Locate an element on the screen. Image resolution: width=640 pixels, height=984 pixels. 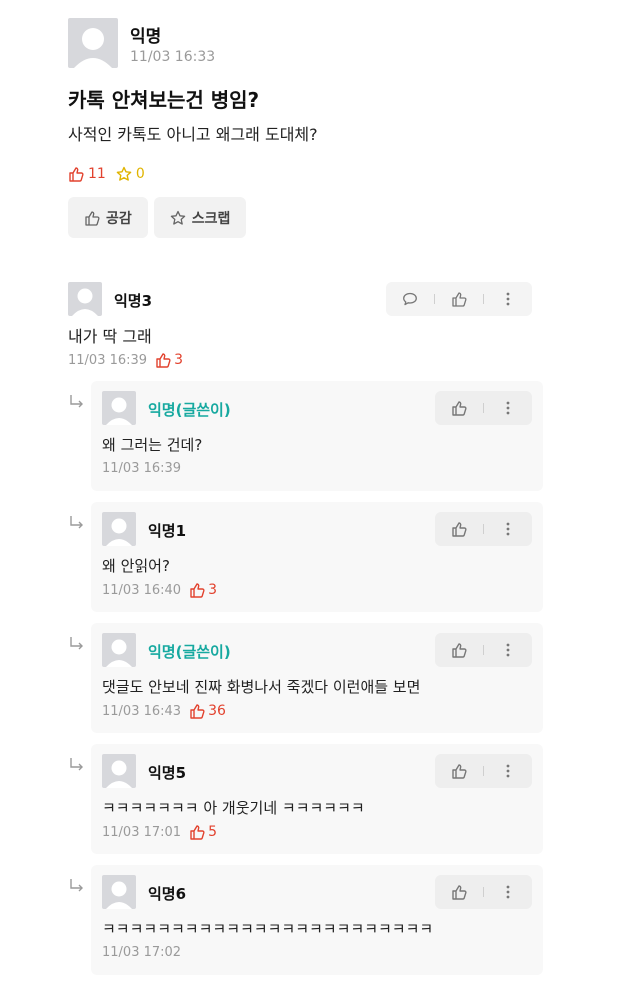
reply-text: 댓글도 안보네 진짜 화병나서 죽겠다 이런애들 보면 is located at coordinates (261, 687).